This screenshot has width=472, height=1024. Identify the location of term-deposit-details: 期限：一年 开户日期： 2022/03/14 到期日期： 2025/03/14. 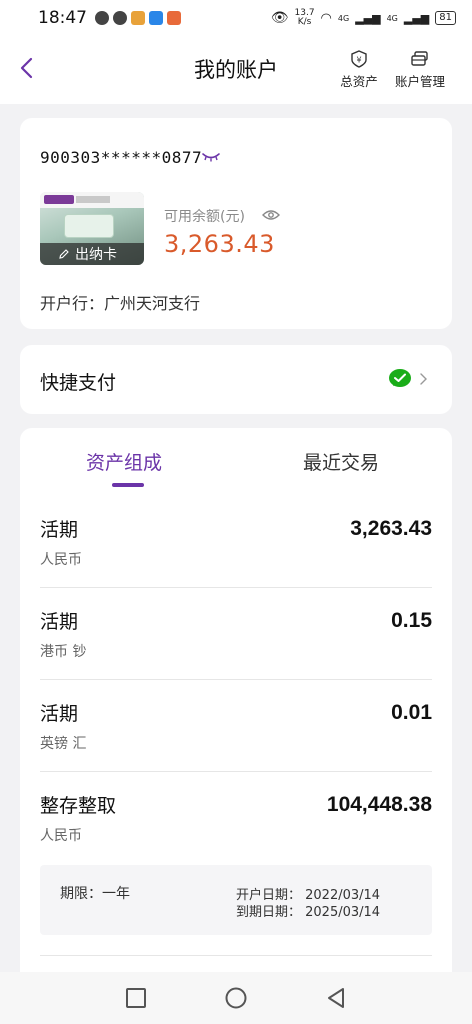
(236, 900).